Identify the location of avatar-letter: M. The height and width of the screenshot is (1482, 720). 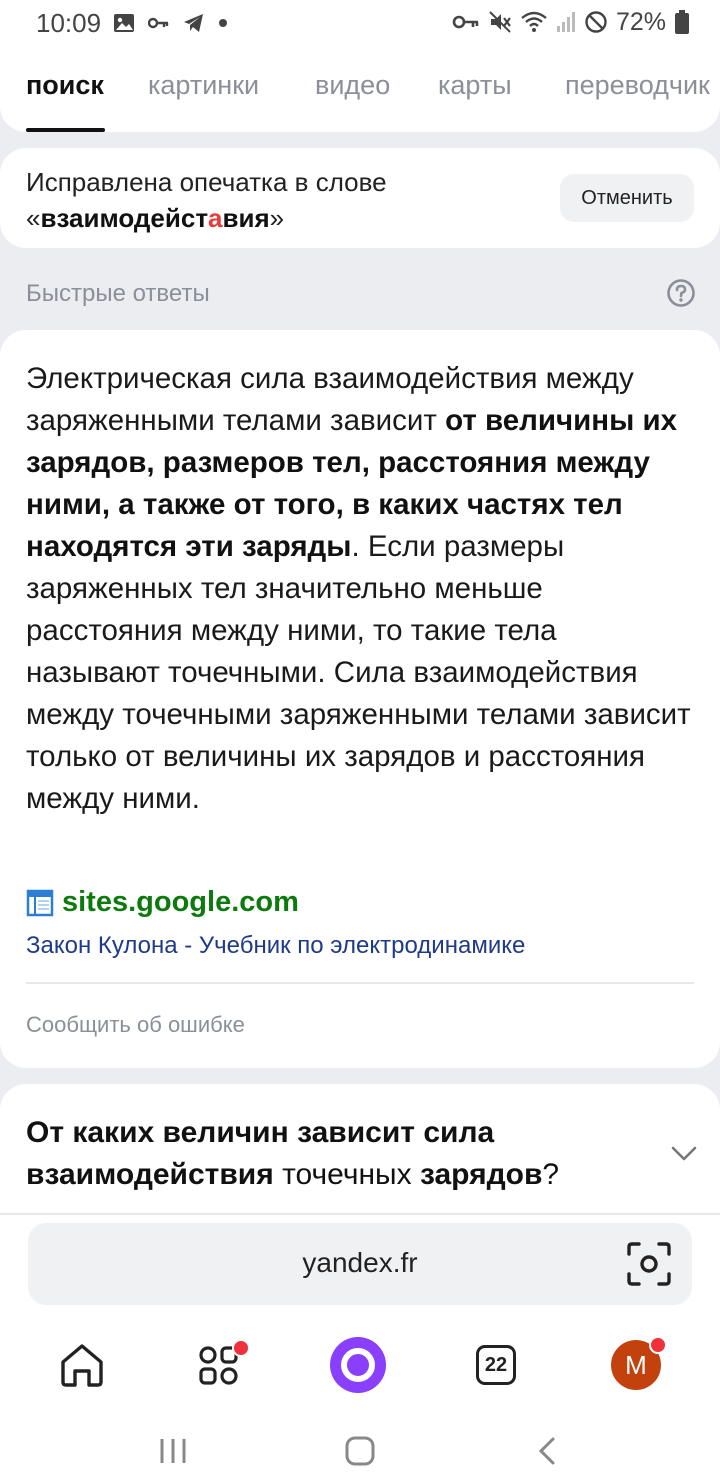
(636, 1364).